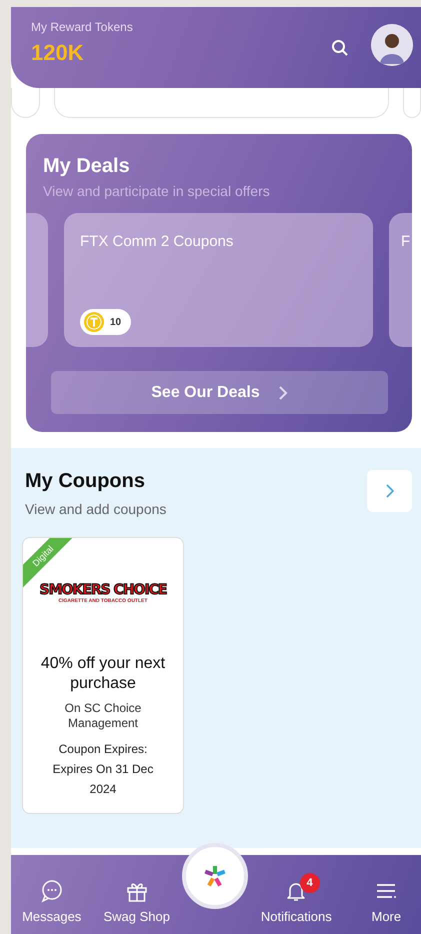 The width and height of the screenshot is (421, 934). I want to click on section-title: My Coupons, so click(85, 481).